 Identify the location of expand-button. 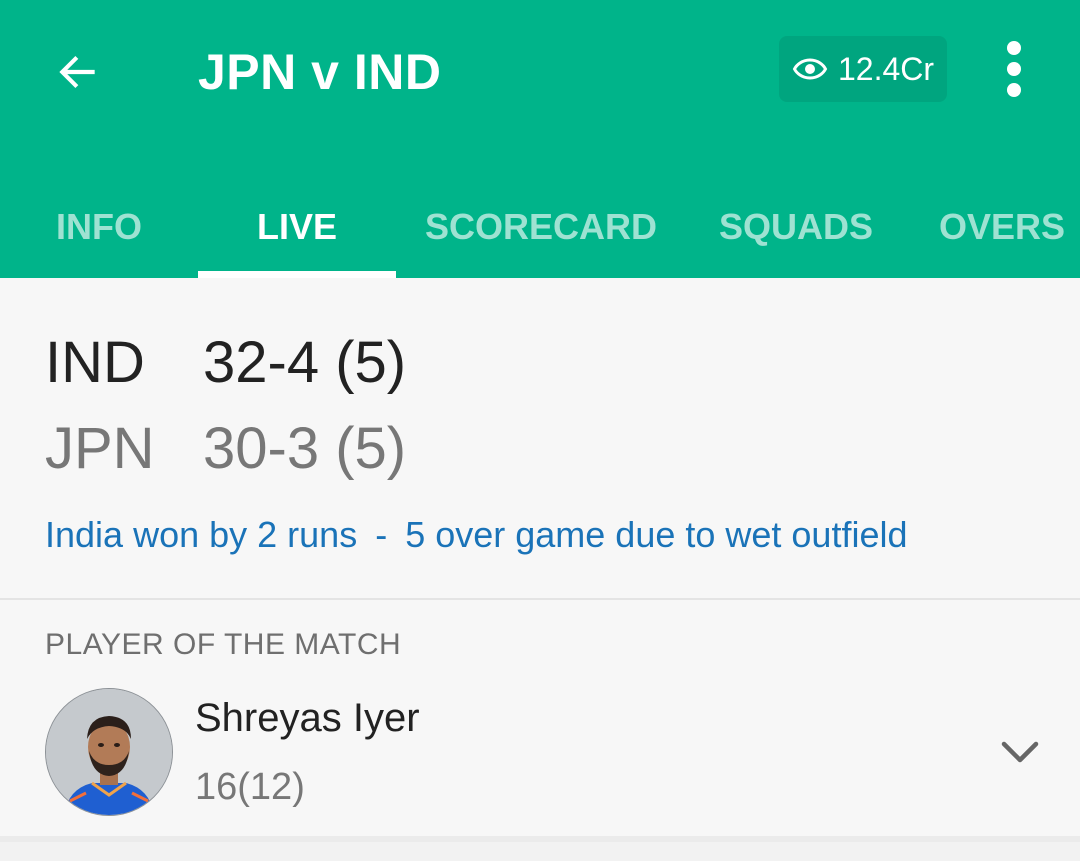
(1020, 752).